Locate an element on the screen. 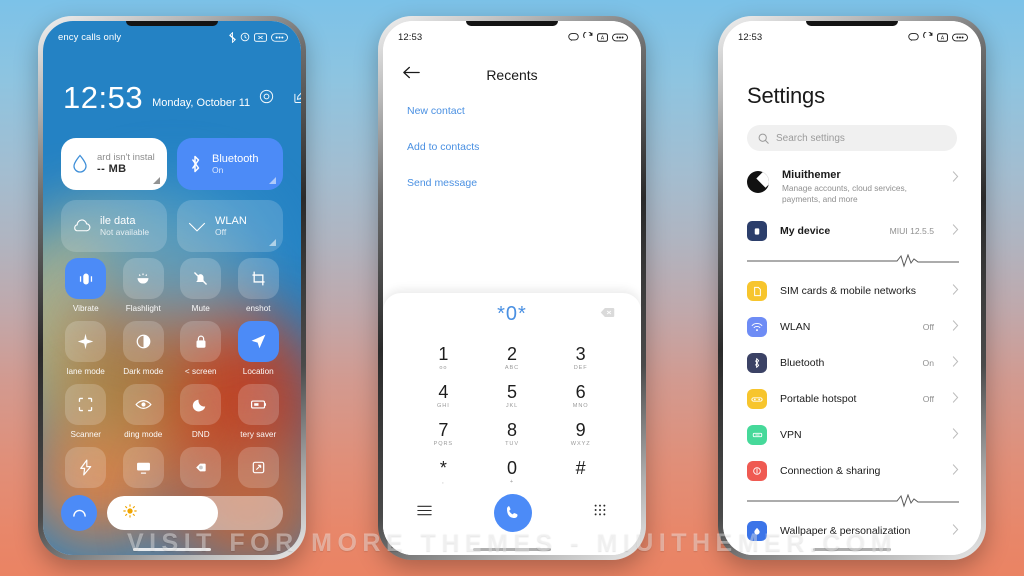 The image size is (1024, 576). water-drop-icon is located at coordinates (80, 163).